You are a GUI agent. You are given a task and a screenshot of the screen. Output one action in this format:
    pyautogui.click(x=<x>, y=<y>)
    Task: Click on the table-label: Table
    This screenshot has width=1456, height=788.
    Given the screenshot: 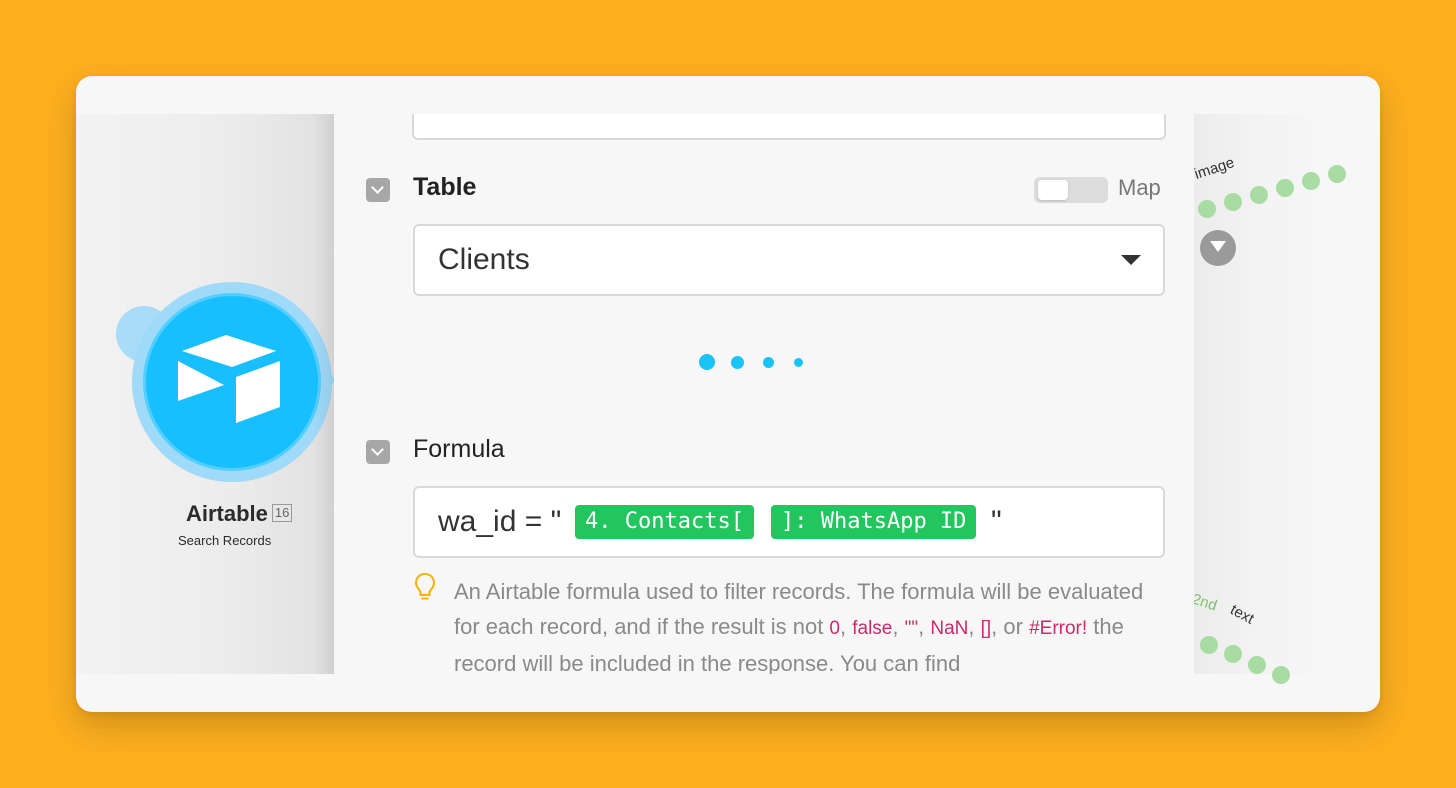 What is the action you would take?
    pyautogui.click(x=445, y=187)
    